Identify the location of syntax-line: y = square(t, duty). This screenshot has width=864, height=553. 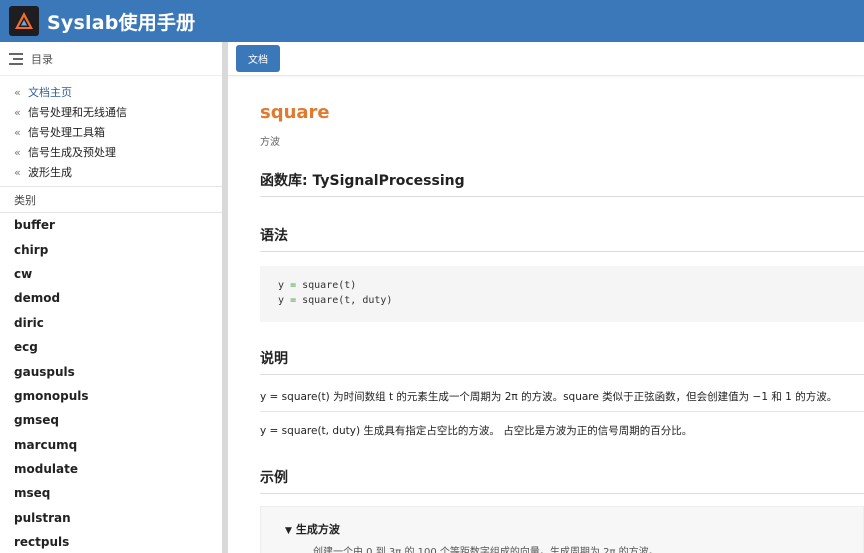
(335, 300).